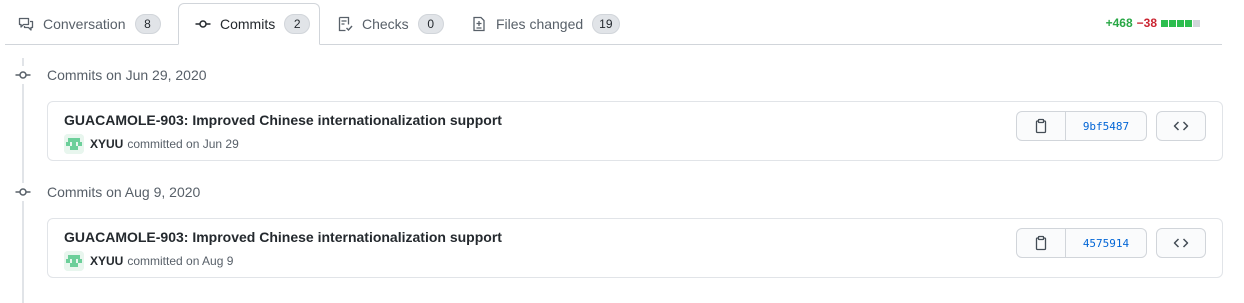  Describe the element at coordinates (385, 23) in the screenshot. I see `tab-checks-label: Checks` at that location.